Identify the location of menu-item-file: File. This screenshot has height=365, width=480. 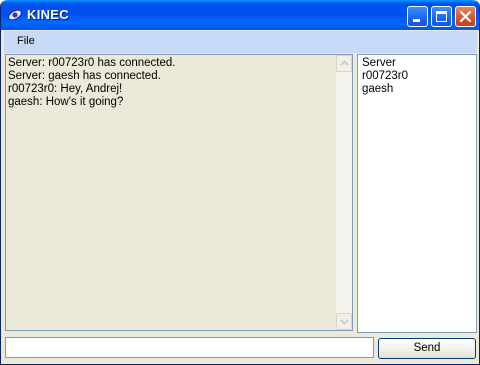
(26, 41).